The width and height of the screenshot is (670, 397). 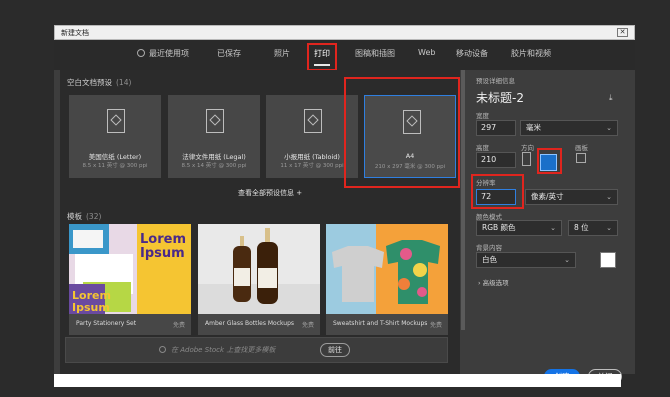 What do you see at coordinates (622, 32) in the screenshot?
I see `close-icon: ✕` at bounding box center [622, 32].